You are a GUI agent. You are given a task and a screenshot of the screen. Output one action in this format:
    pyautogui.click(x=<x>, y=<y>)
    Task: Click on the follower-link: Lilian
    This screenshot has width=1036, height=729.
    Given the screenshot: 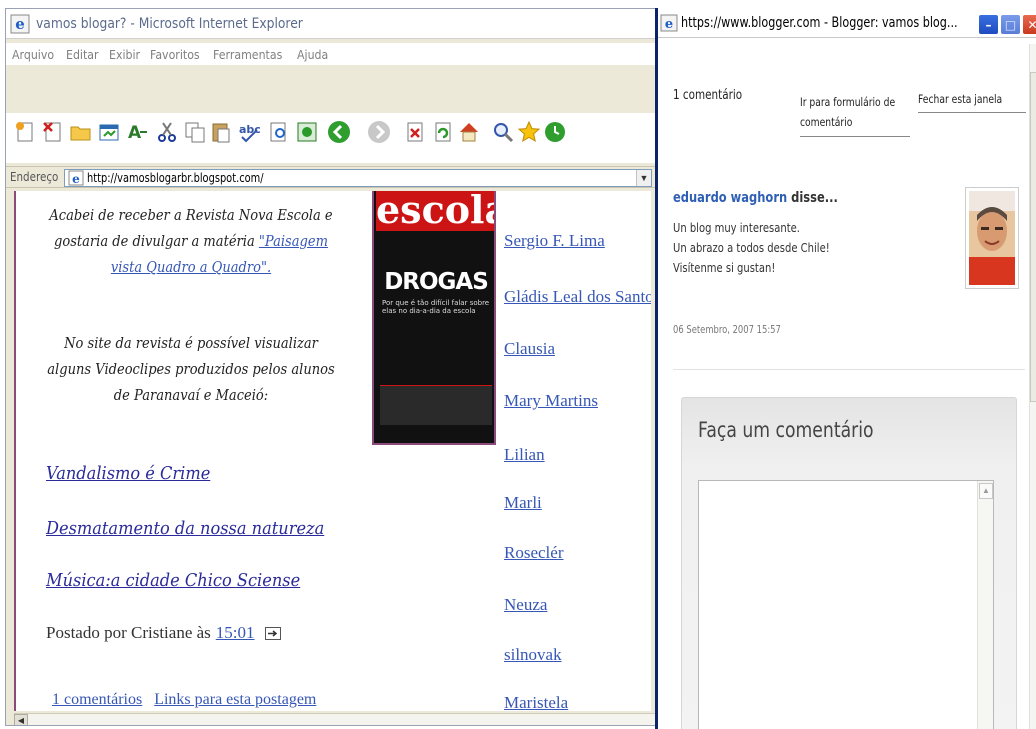 What is the action you would take?
    pyautogui.click(x=524, y=455)
    